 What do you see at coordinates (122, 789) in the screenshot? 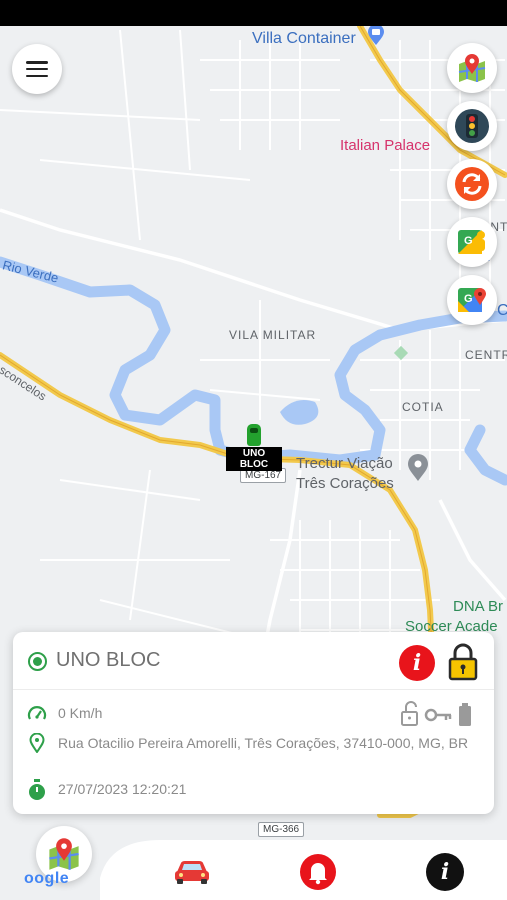
I see `datetime-value: 27/07/2023 12:20:21` at bounding box center [122, 789].